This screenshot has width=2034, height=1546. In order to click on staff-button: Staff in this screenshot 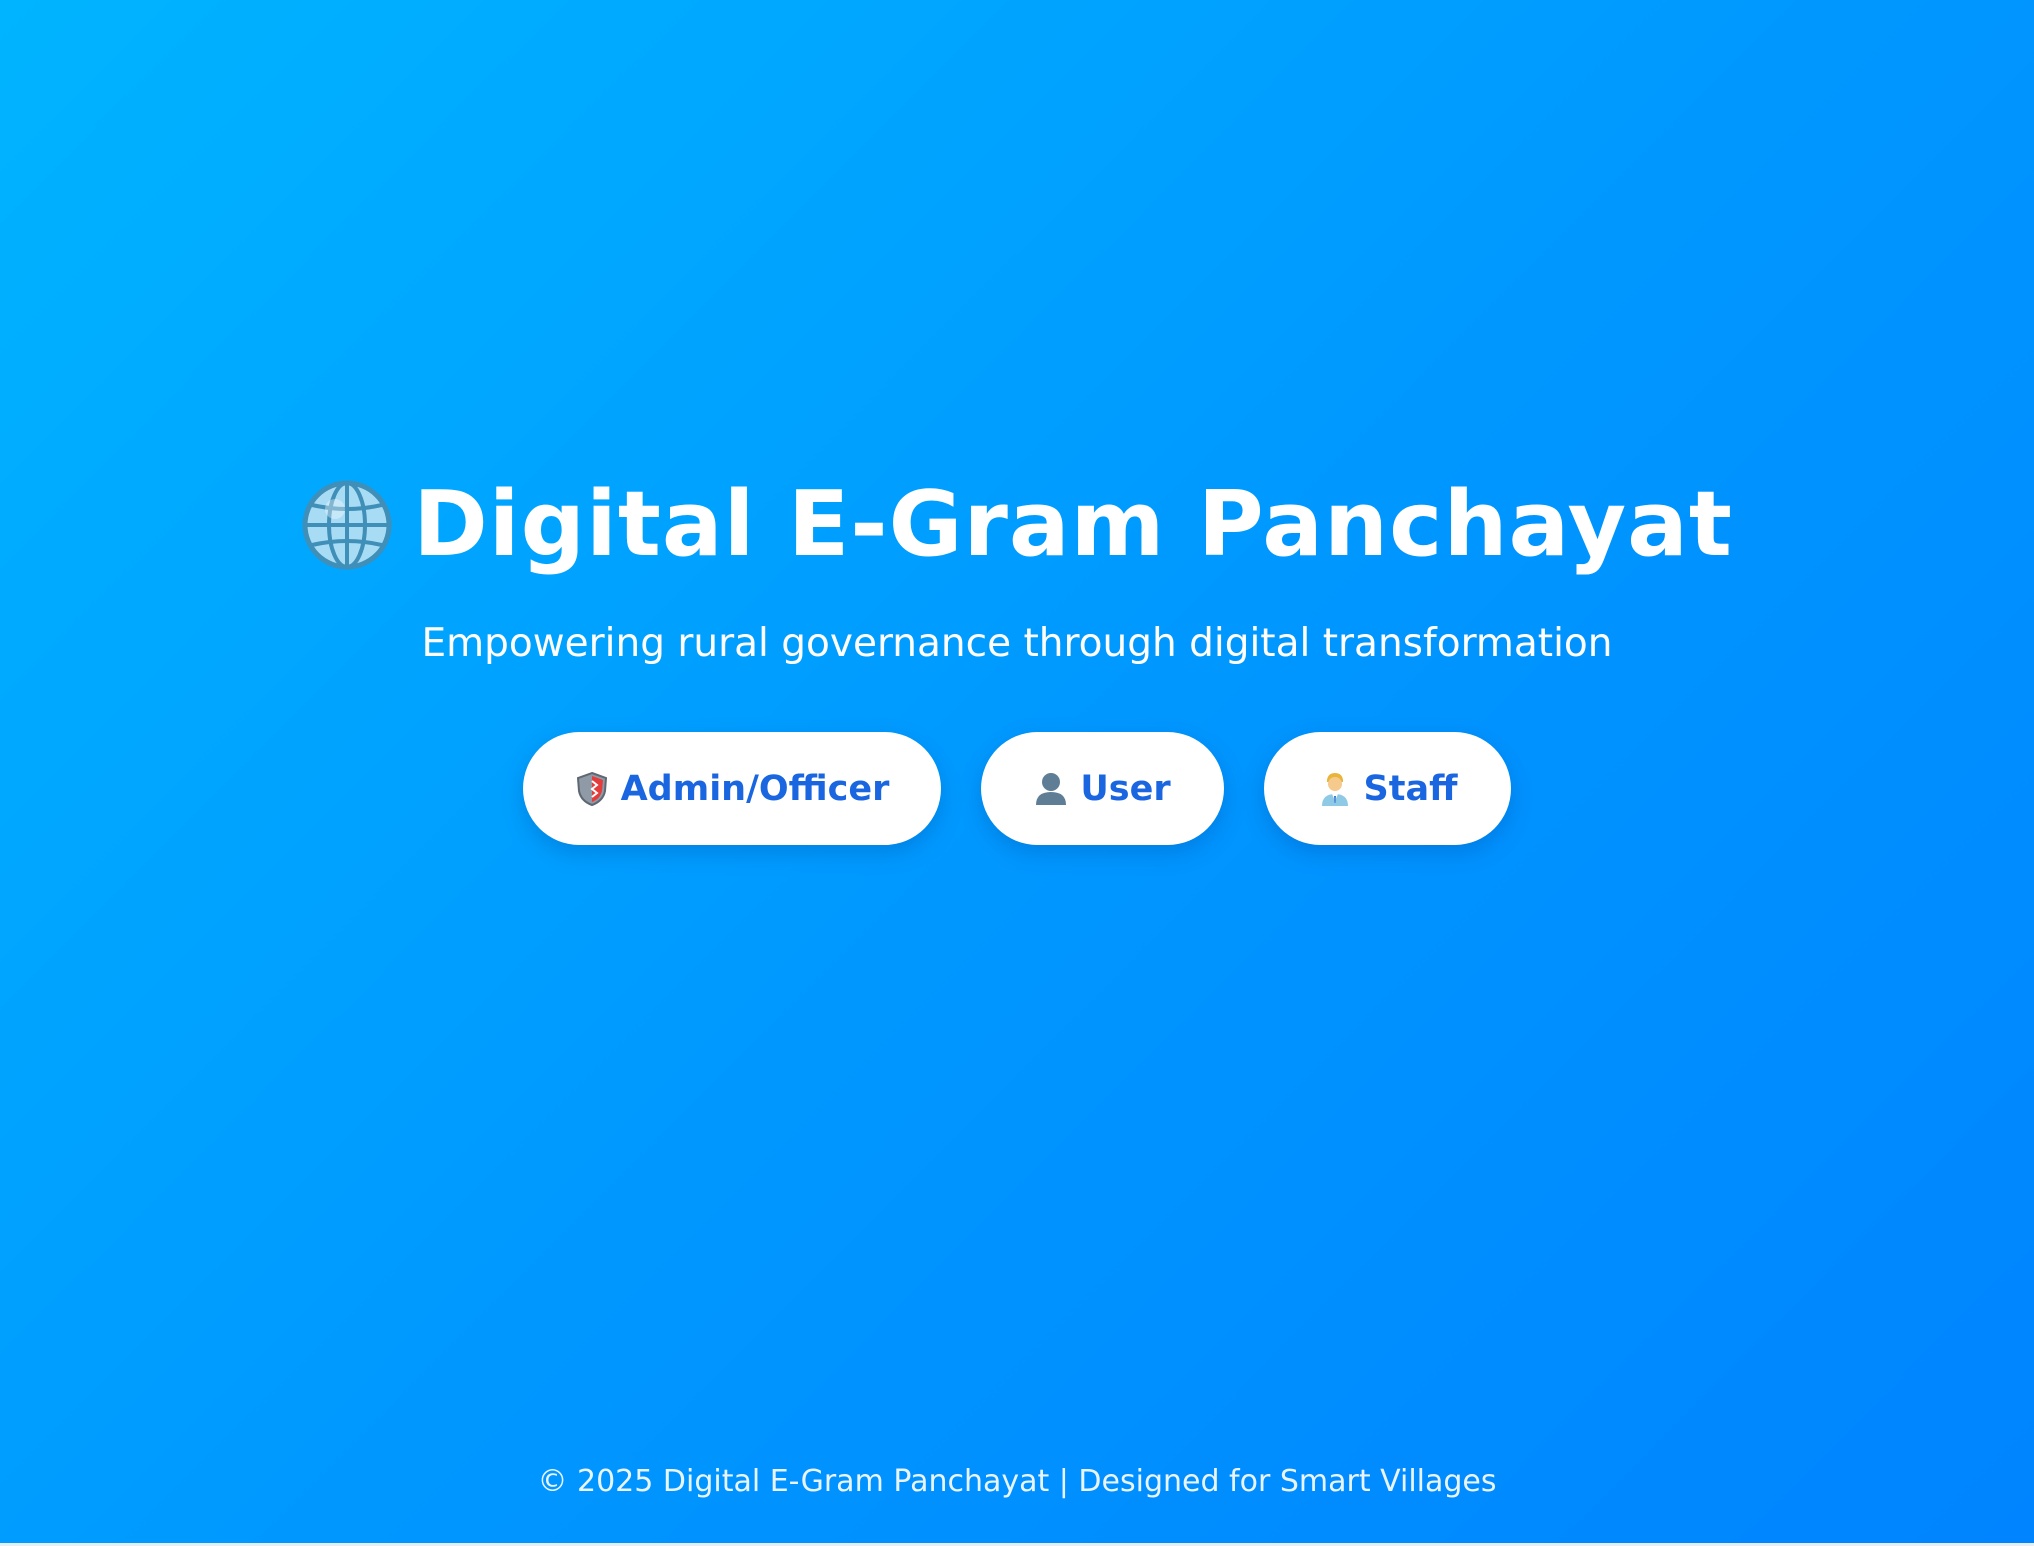, I will do `click(1387, 788)`.